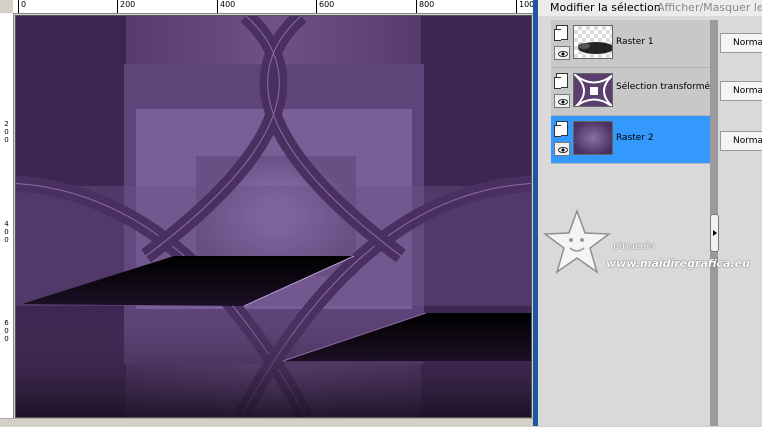 The width and height of the screenshot is (762, 427). Describe the element at coordinates (577, 241) in the screenshot. I see `star-mascot-icon` at that location.